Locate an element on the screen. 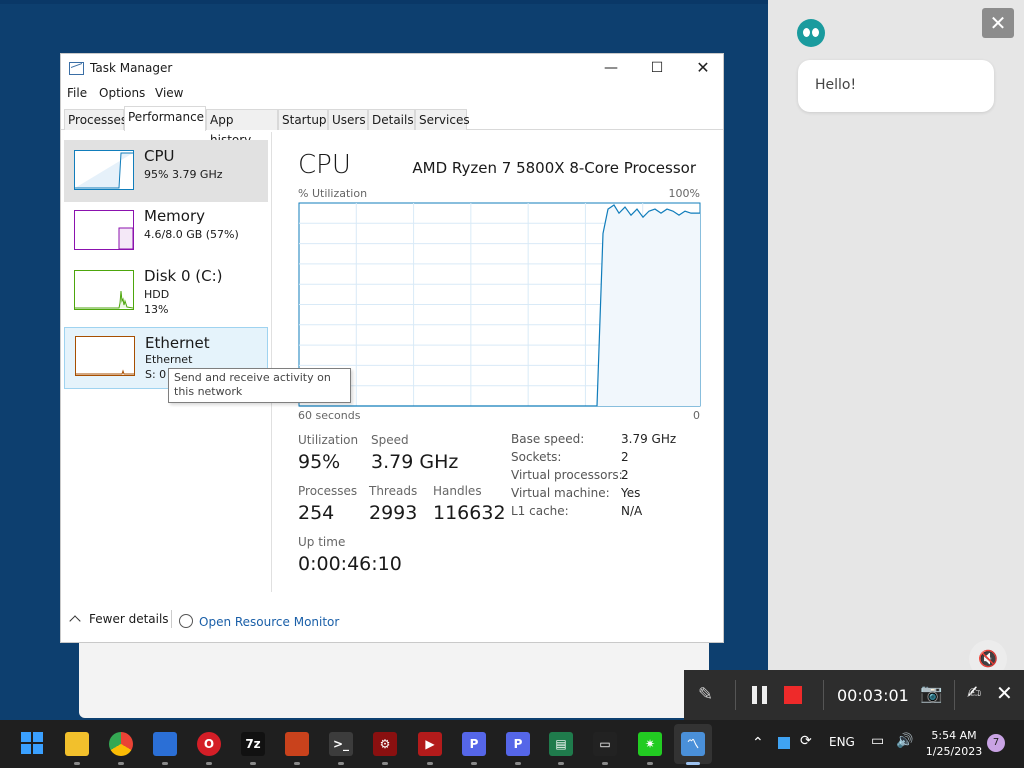 This screenshot has width=1024, height=768. language-indicator: ENG is located at coordinates (842, 742).